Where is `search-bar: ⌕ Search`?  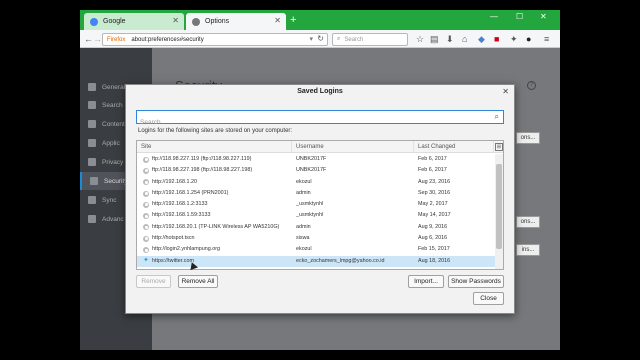
search-bar: ⌕ Search is located at coordinates (370, 39).